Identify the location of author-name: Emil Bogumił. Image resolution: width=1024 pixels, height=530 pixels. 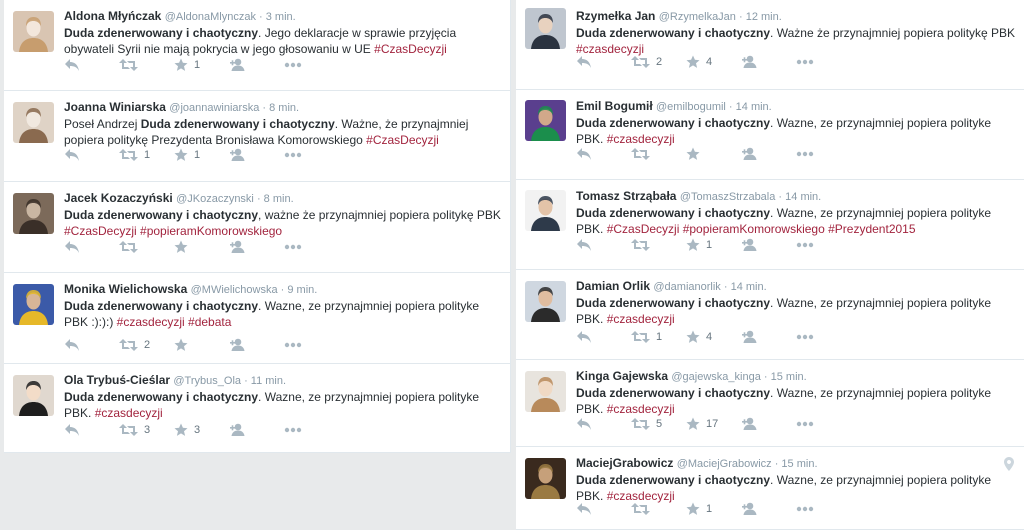
(614, 106).